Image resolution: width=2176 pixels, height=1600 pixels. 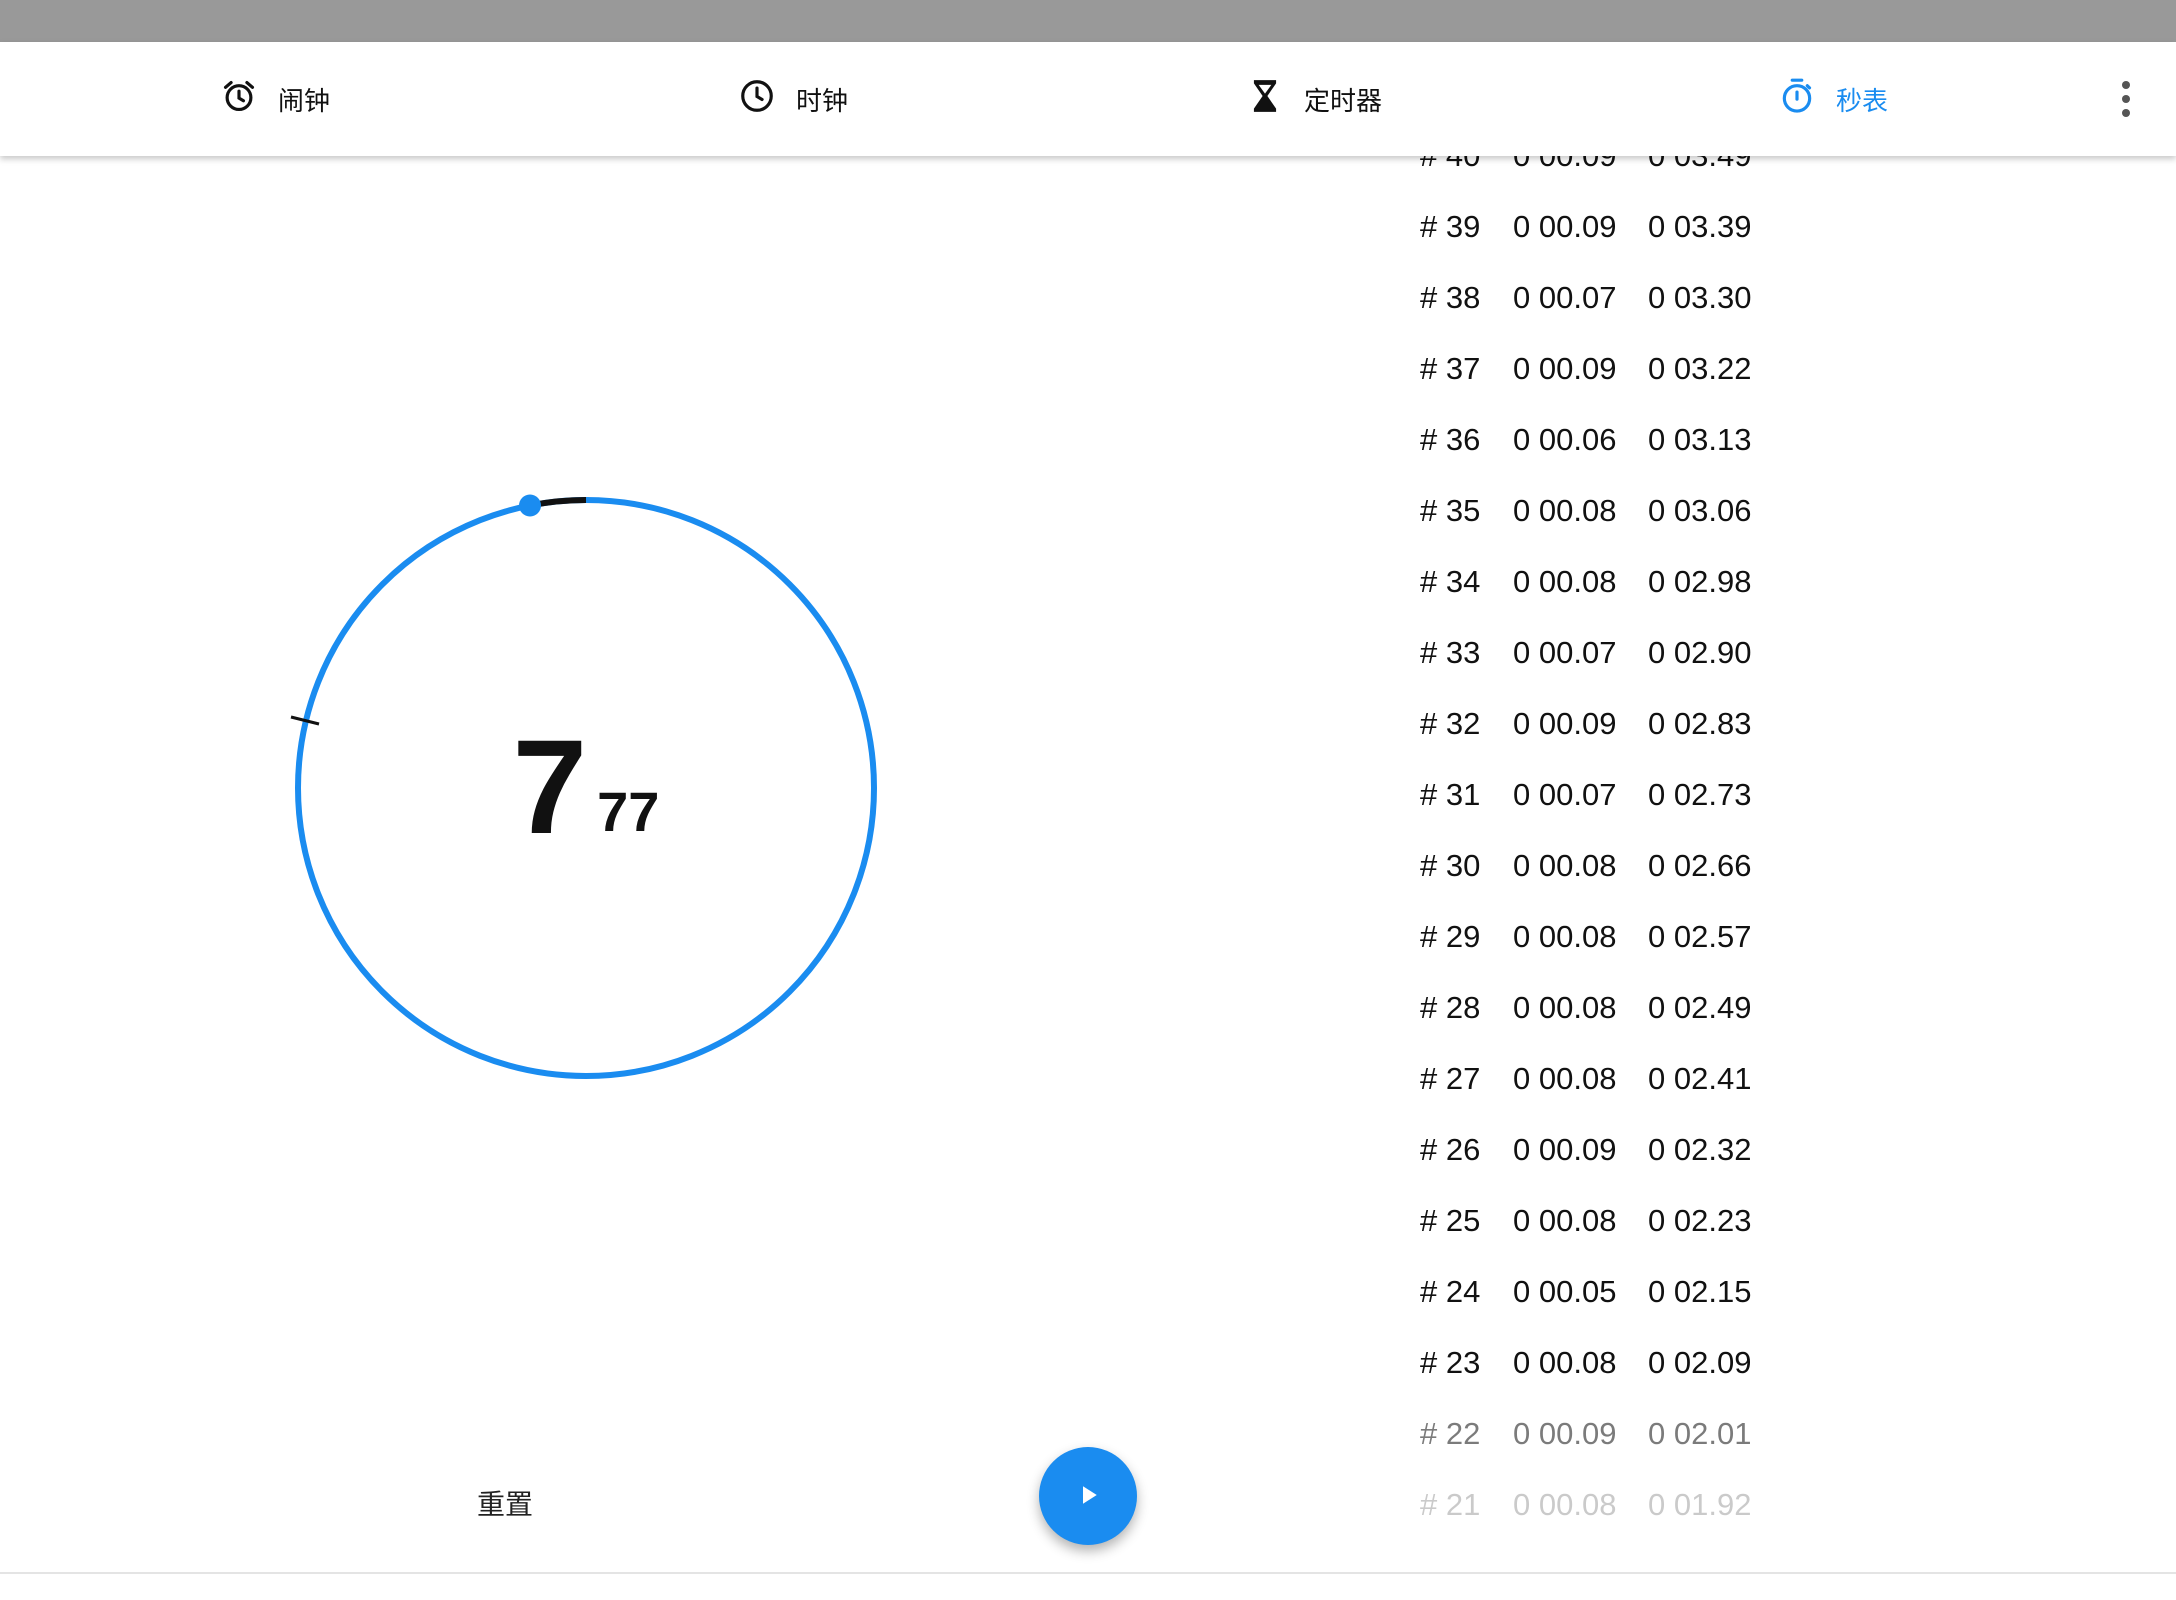 What do you see at coordinates (1620, 723) in the screenshot?
I see `lap-row: # 32 0 00.09 0 02.83` at bounding box center [1620, 723].